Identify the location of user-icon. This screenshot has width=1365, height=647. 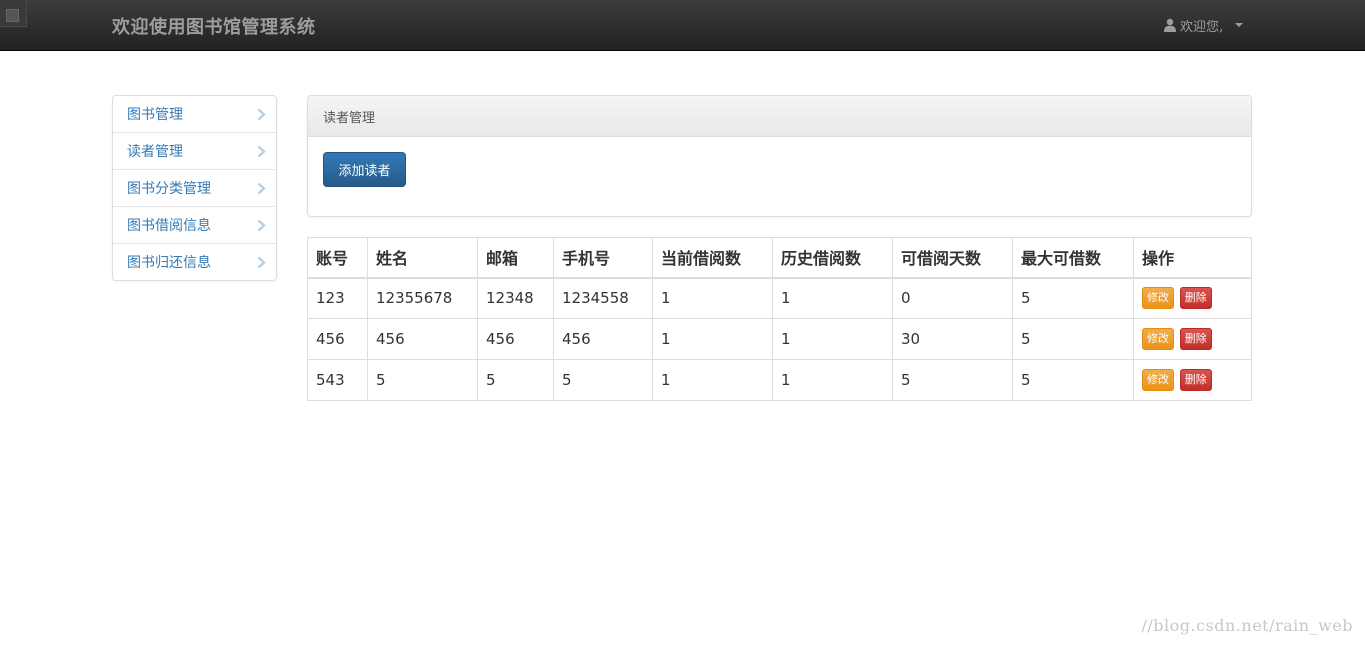
(1170, 25).